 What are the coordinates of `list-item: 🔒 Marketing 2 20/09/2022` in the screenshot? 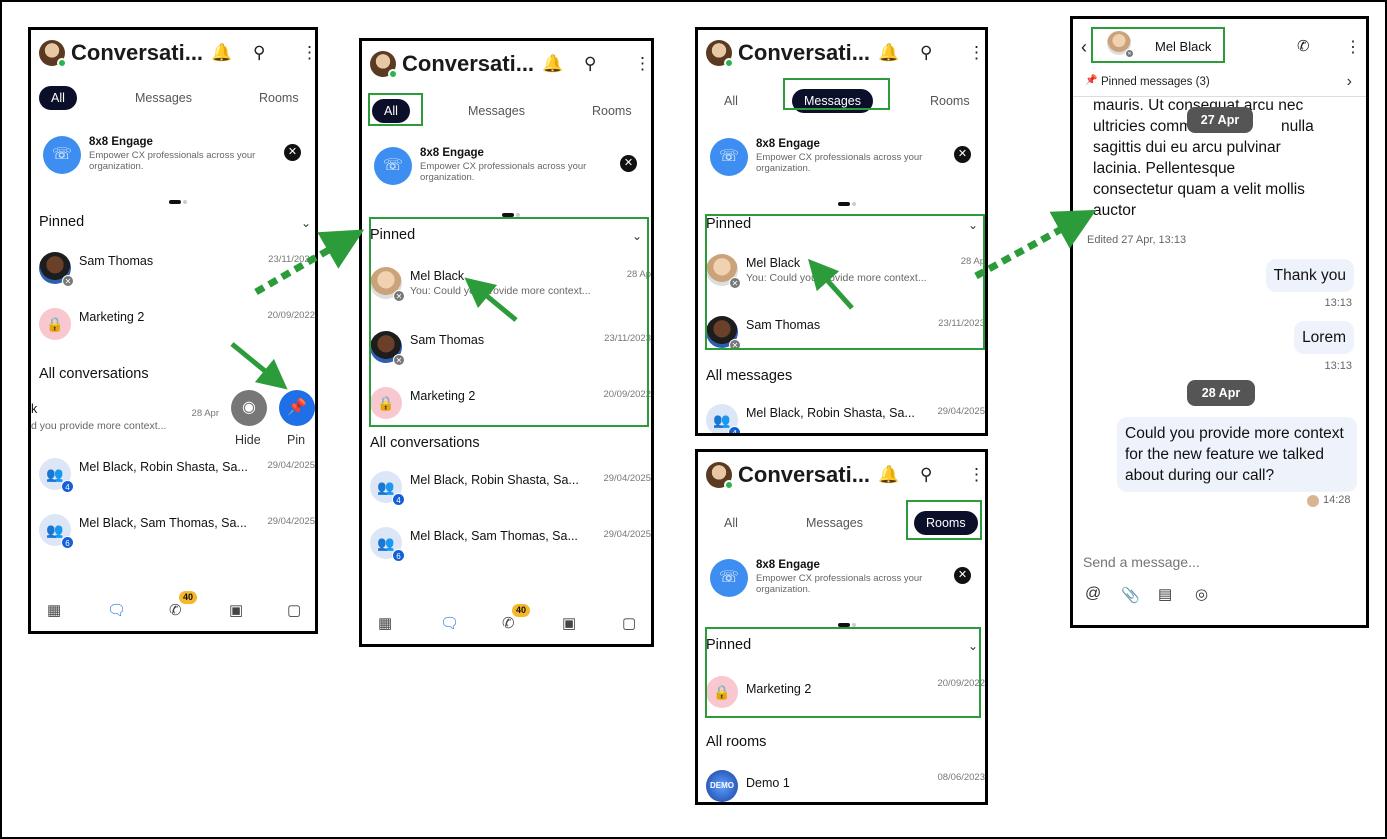 It's located at (173, 325).